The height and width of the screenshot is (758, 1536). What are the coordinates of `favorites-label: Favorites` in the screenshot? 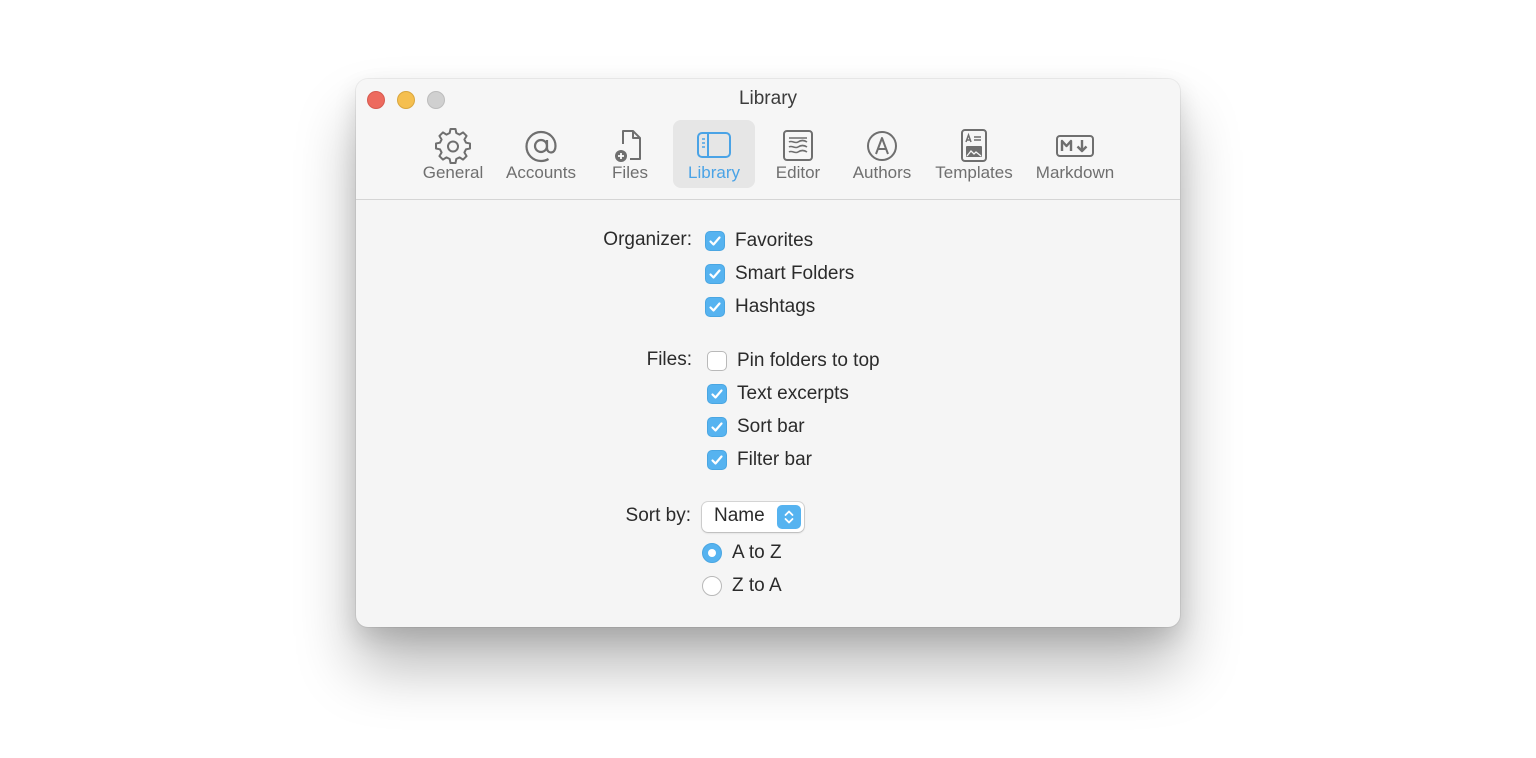 It's located at (774, 240).